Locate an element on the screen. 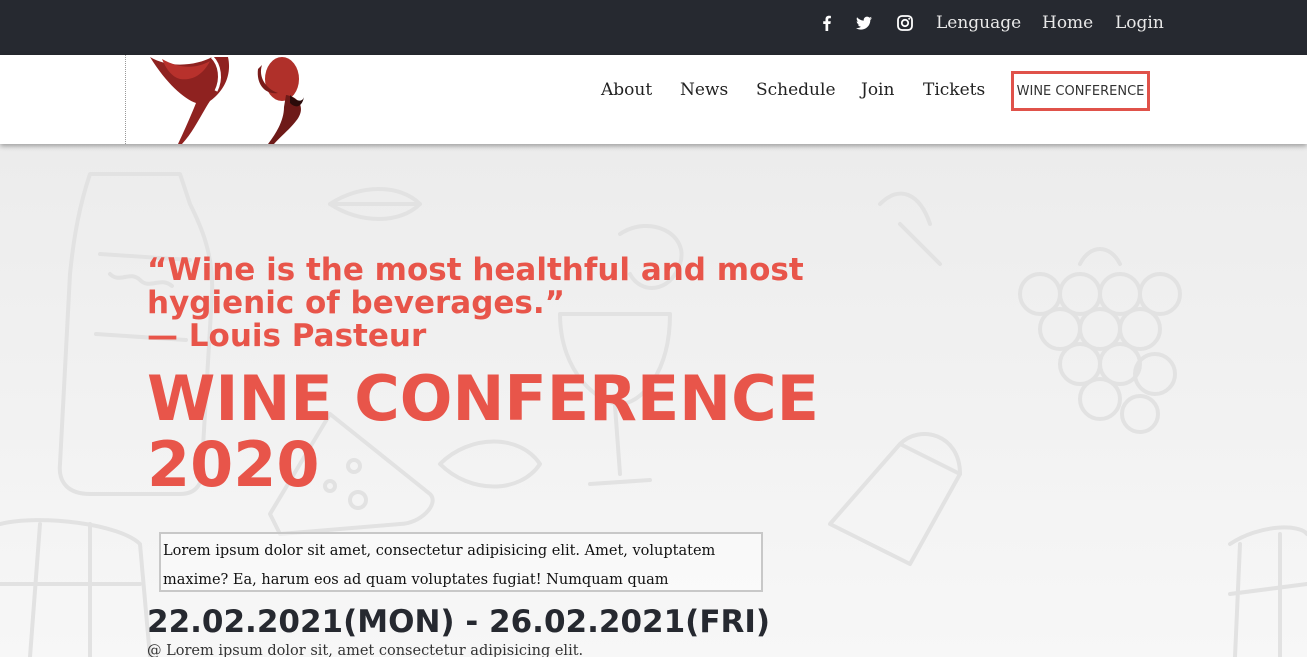 Image resolution: width=1307 pixels, height=657 pixels. hero-title: WINE CONFERENCE 2020 is located at coordinates (497, 432).